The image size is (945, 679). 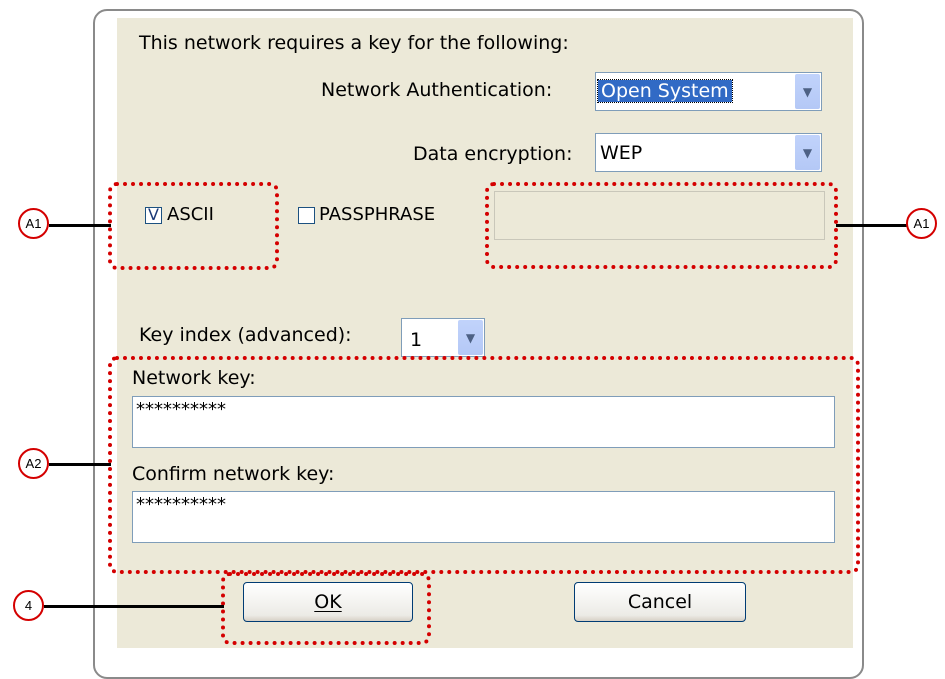 I want to click on highlight-ascii, so click(x=193, y=226).